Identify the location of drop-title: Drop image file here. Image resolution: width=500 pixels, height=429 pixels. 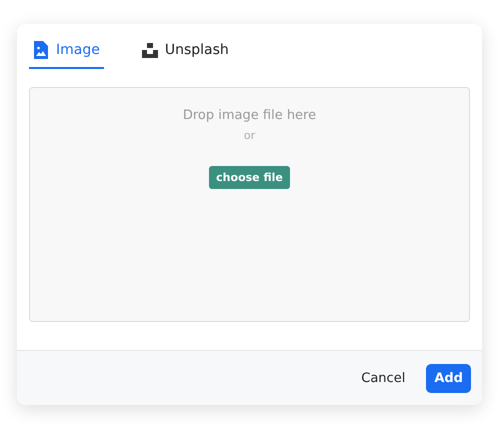
(249, 115).